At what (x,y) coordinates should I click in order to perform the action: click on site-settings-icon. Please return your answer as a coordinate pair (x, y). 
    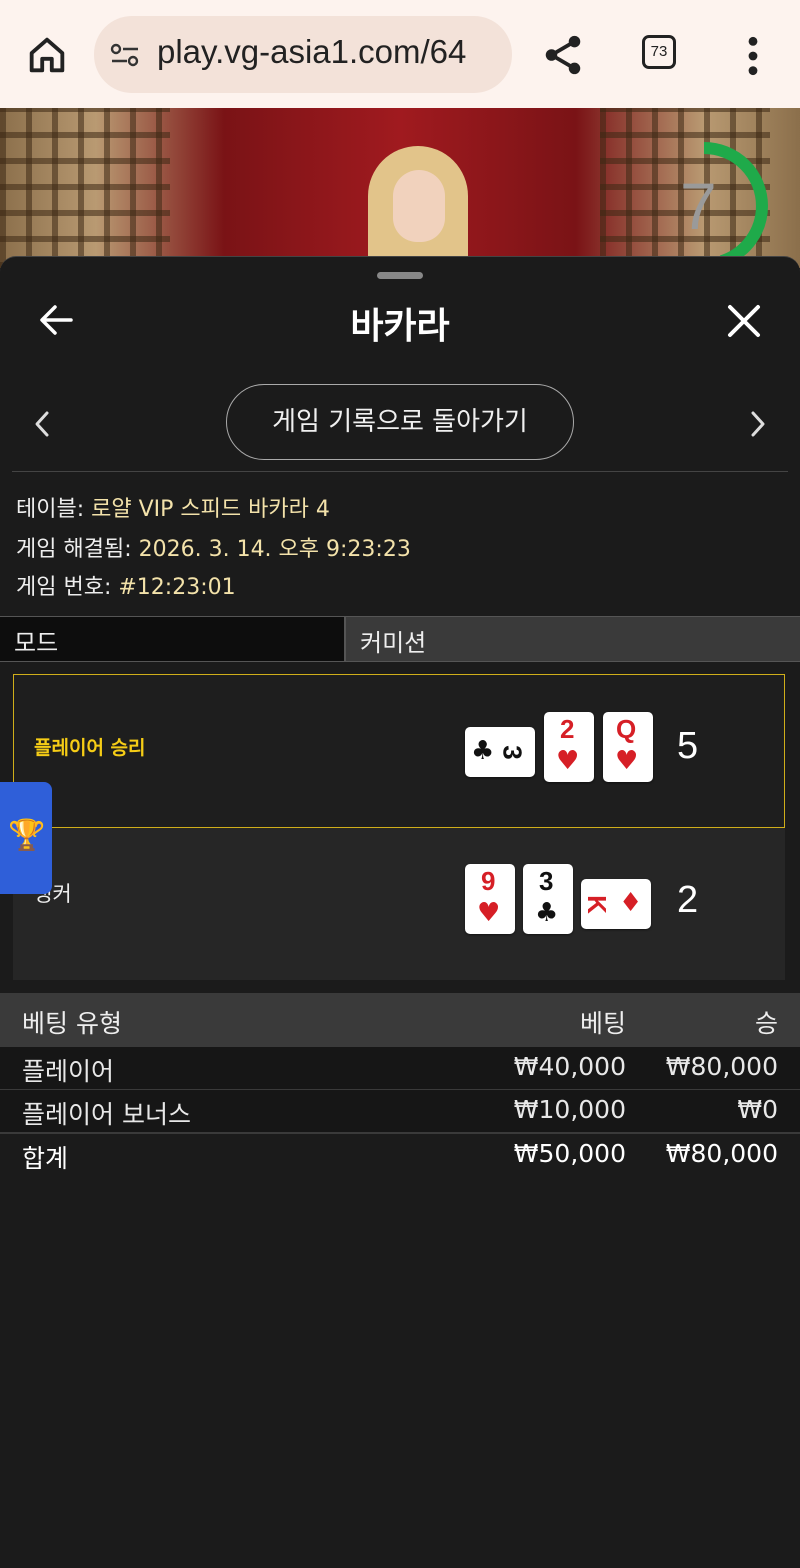
    Looking at the image, I should click on (125, 55).